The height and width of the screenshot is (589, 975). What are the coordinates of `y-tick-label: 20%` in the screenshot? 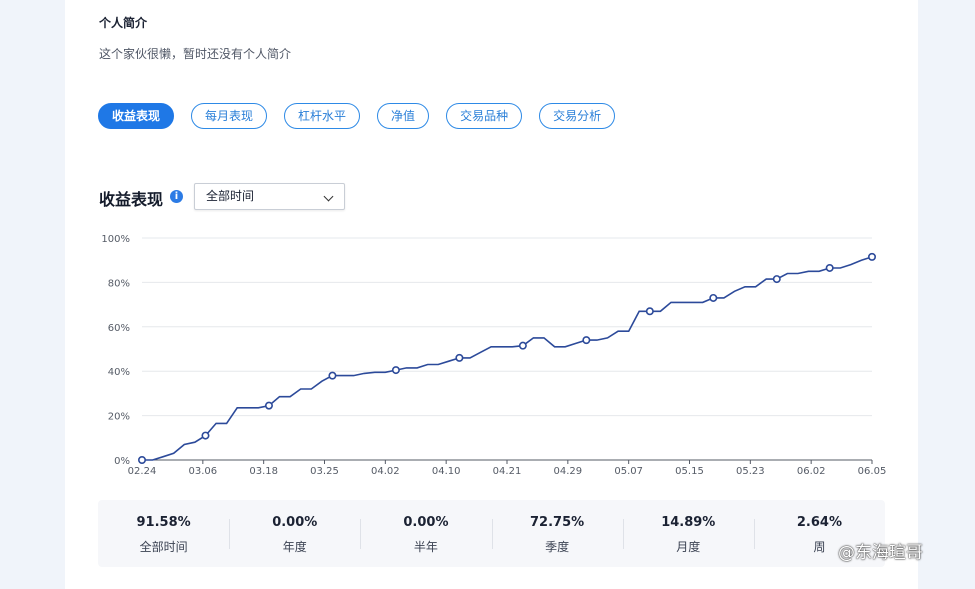 It's located at (119, 417).